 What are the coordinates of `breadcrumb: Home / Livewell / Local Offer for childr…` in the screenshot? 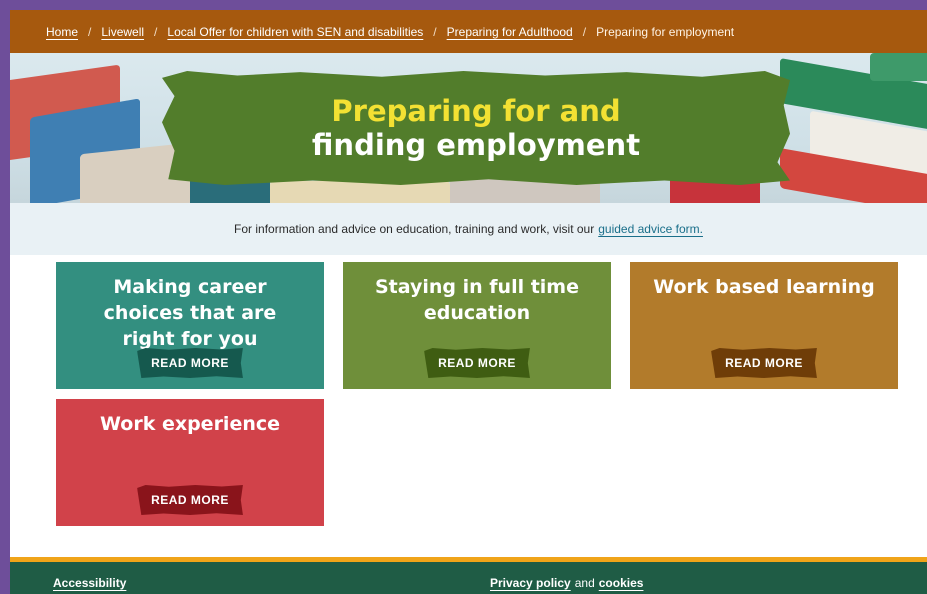 It's located at (468, 31).